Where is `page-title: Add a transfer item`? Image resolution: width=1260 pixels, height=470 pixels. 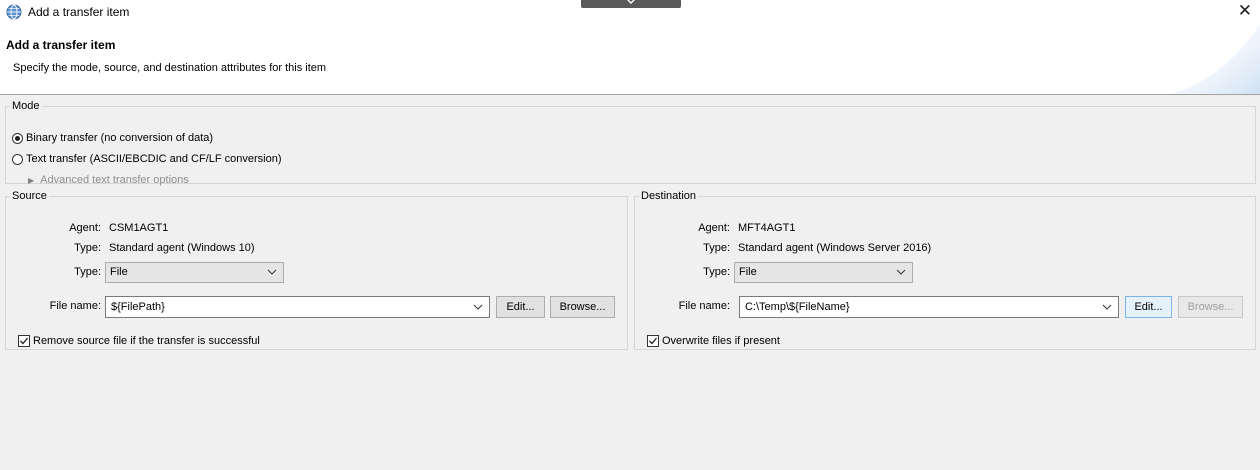
page-title: Add a transfer item is located at coordinates (61, 45).